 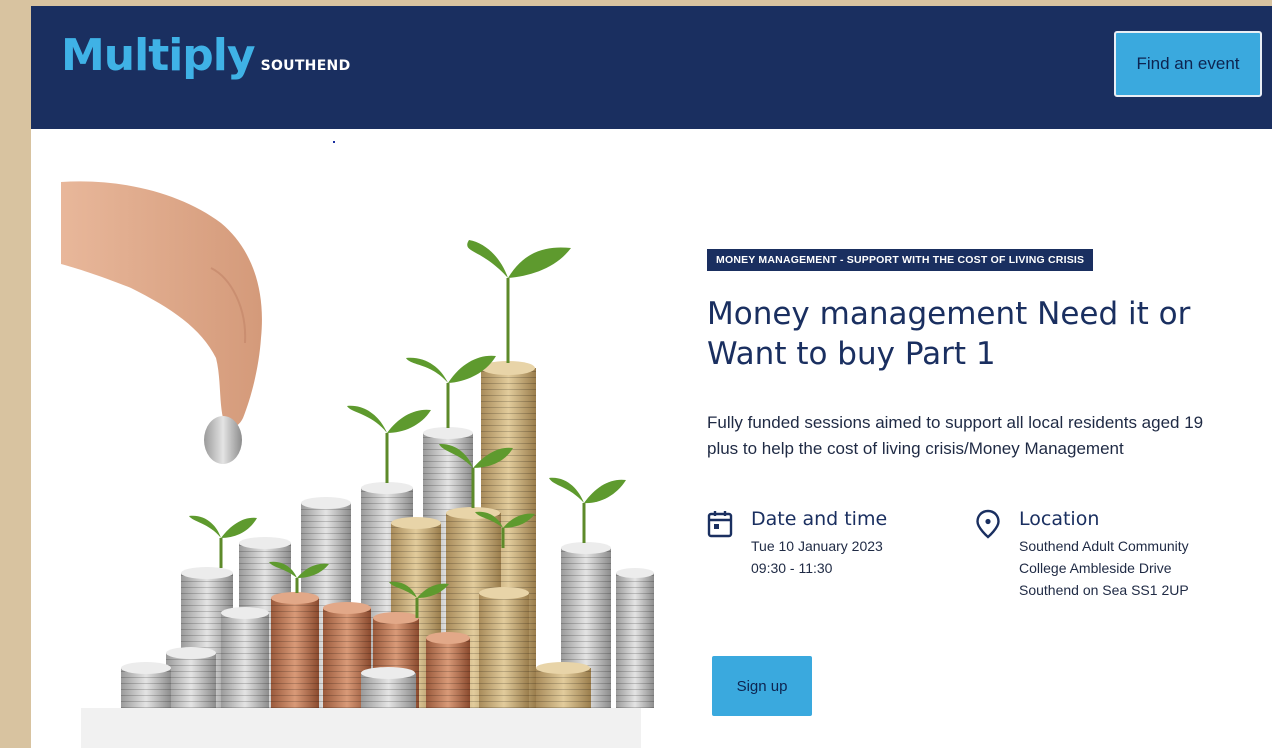 I want to click on location-line-1: Southend Adult Community, so click(x=1104, y=546).